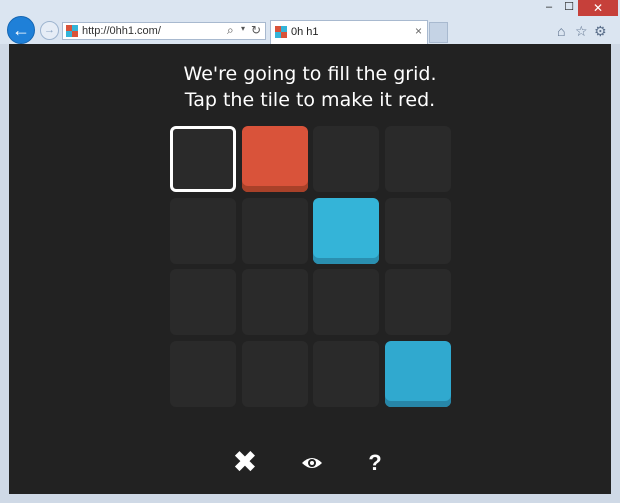  I want to click on favorites-icon: ☆, so click(581, 31).